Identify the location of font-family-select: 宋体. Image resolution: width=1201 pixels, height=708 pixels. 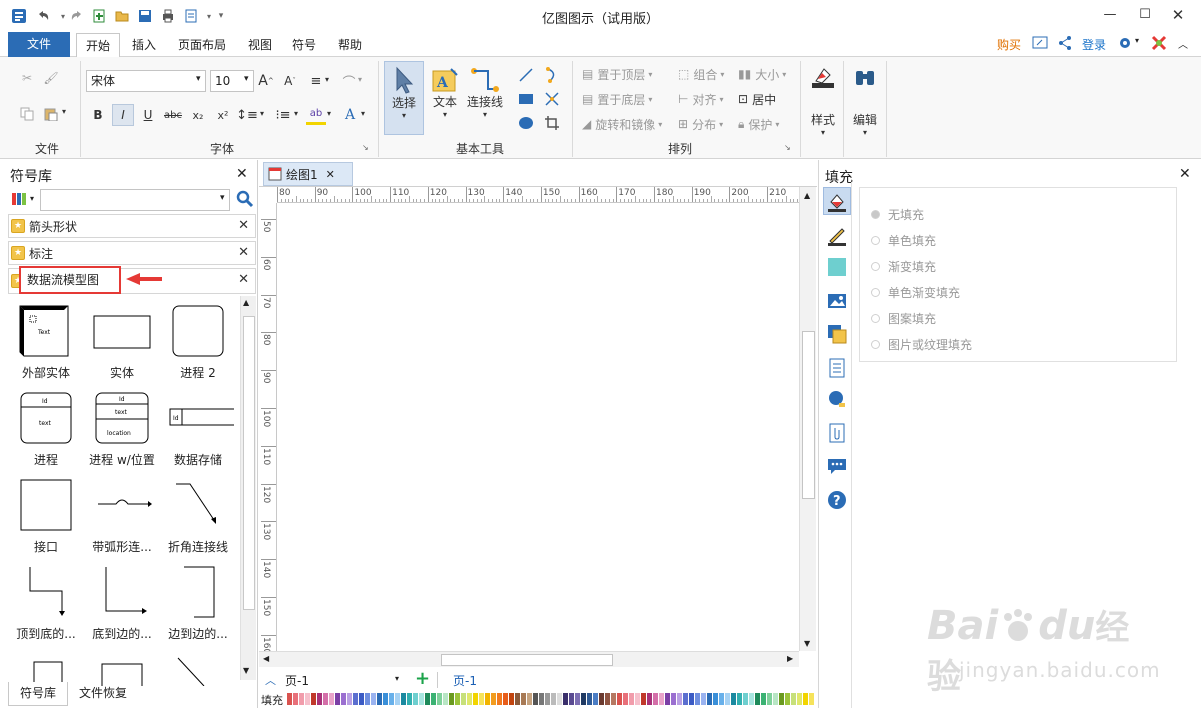
(146, 81).